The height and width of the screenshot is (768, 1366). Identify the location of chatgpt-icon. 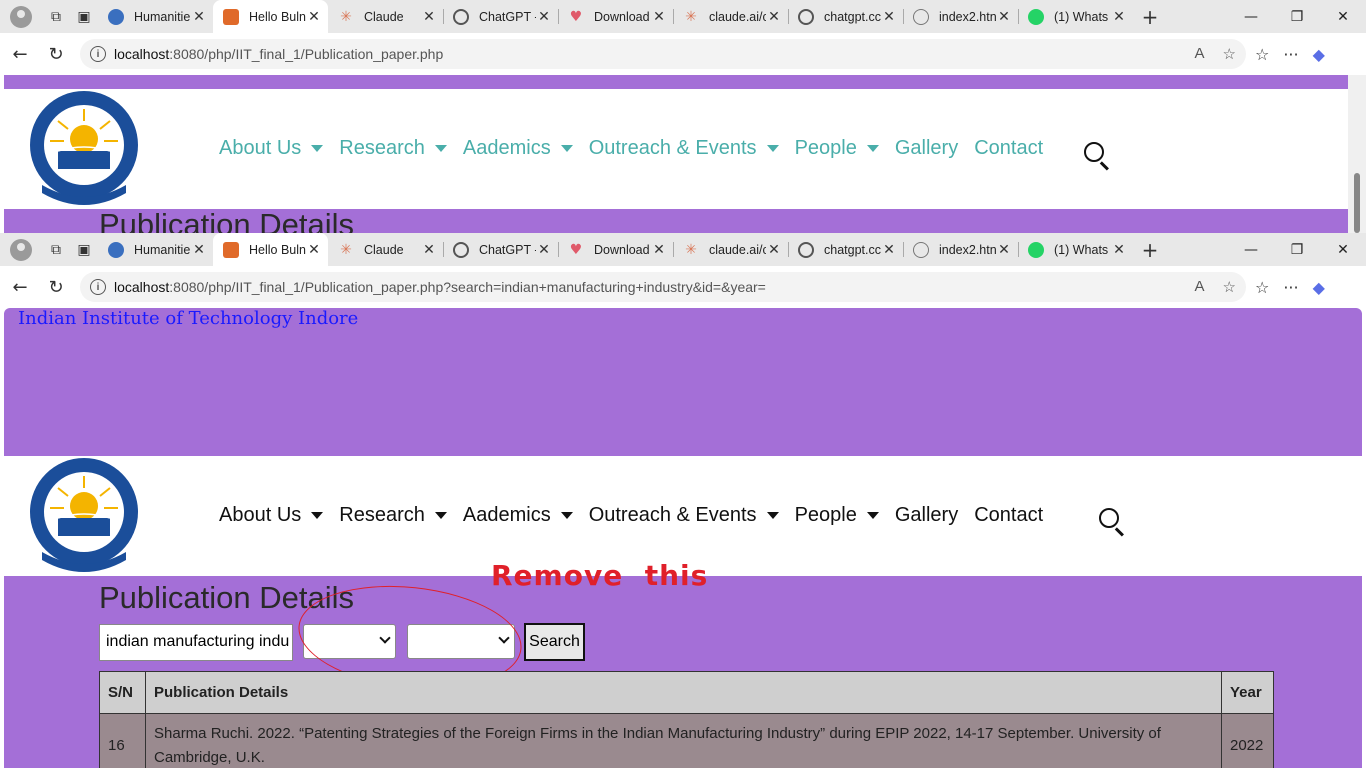
(806, 249).